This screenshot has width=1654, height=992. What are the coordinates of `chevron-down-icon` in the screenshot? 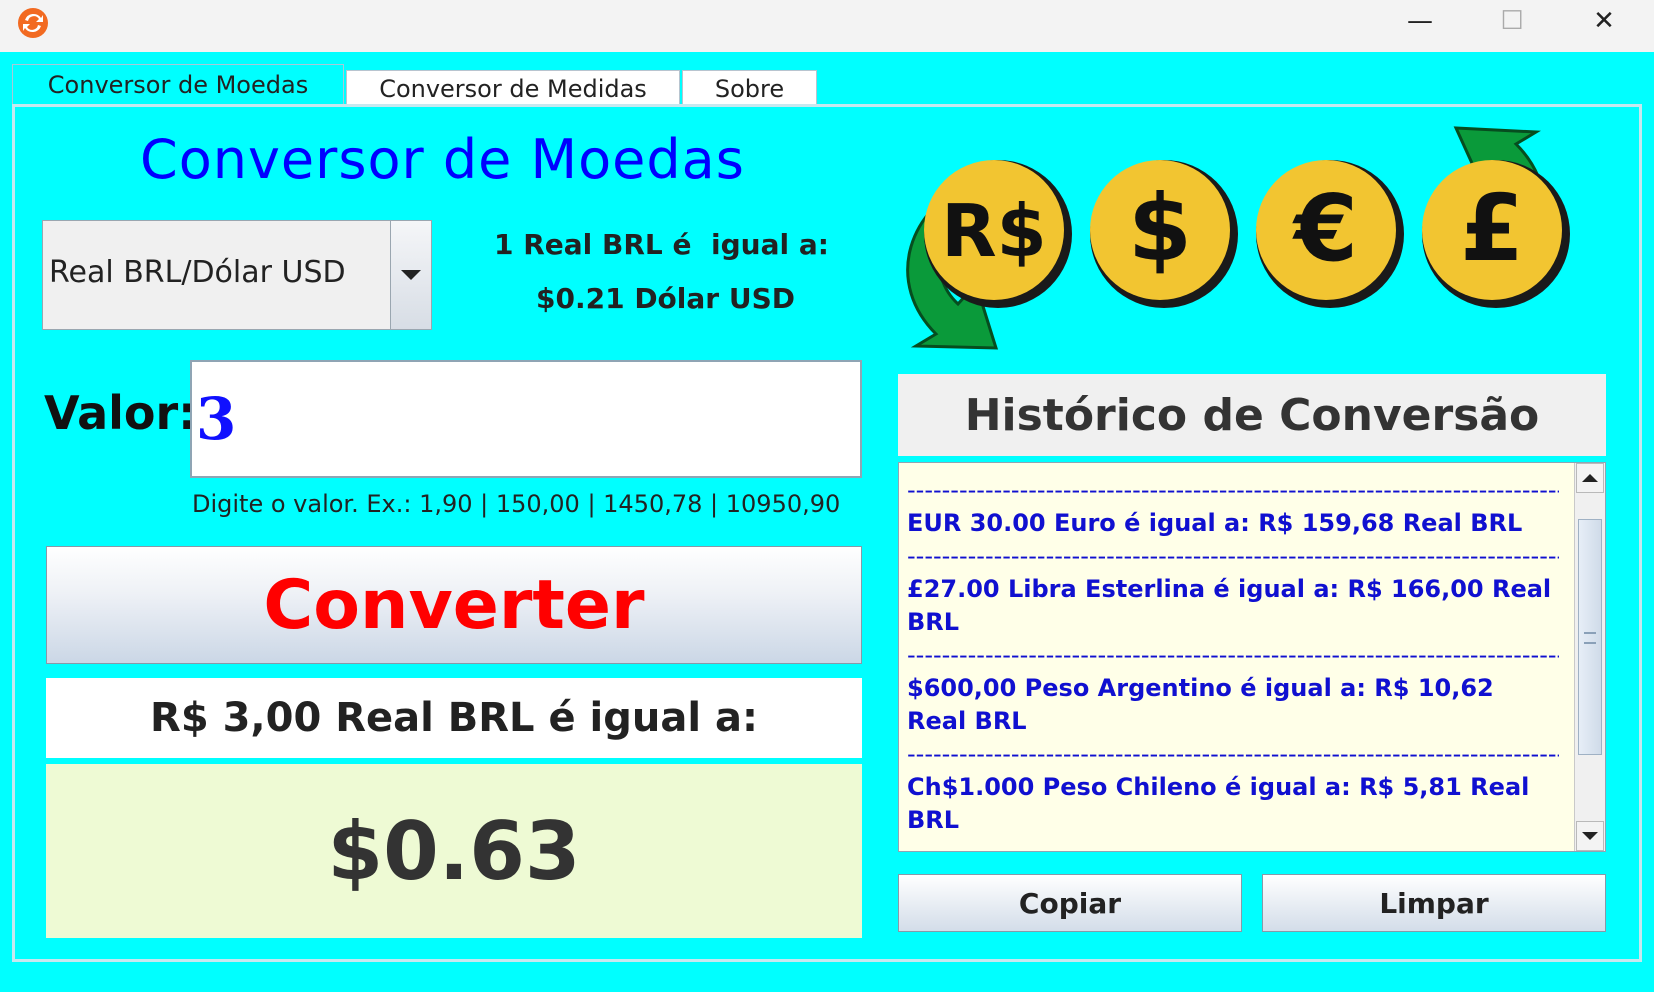 It's located at (410, 275).